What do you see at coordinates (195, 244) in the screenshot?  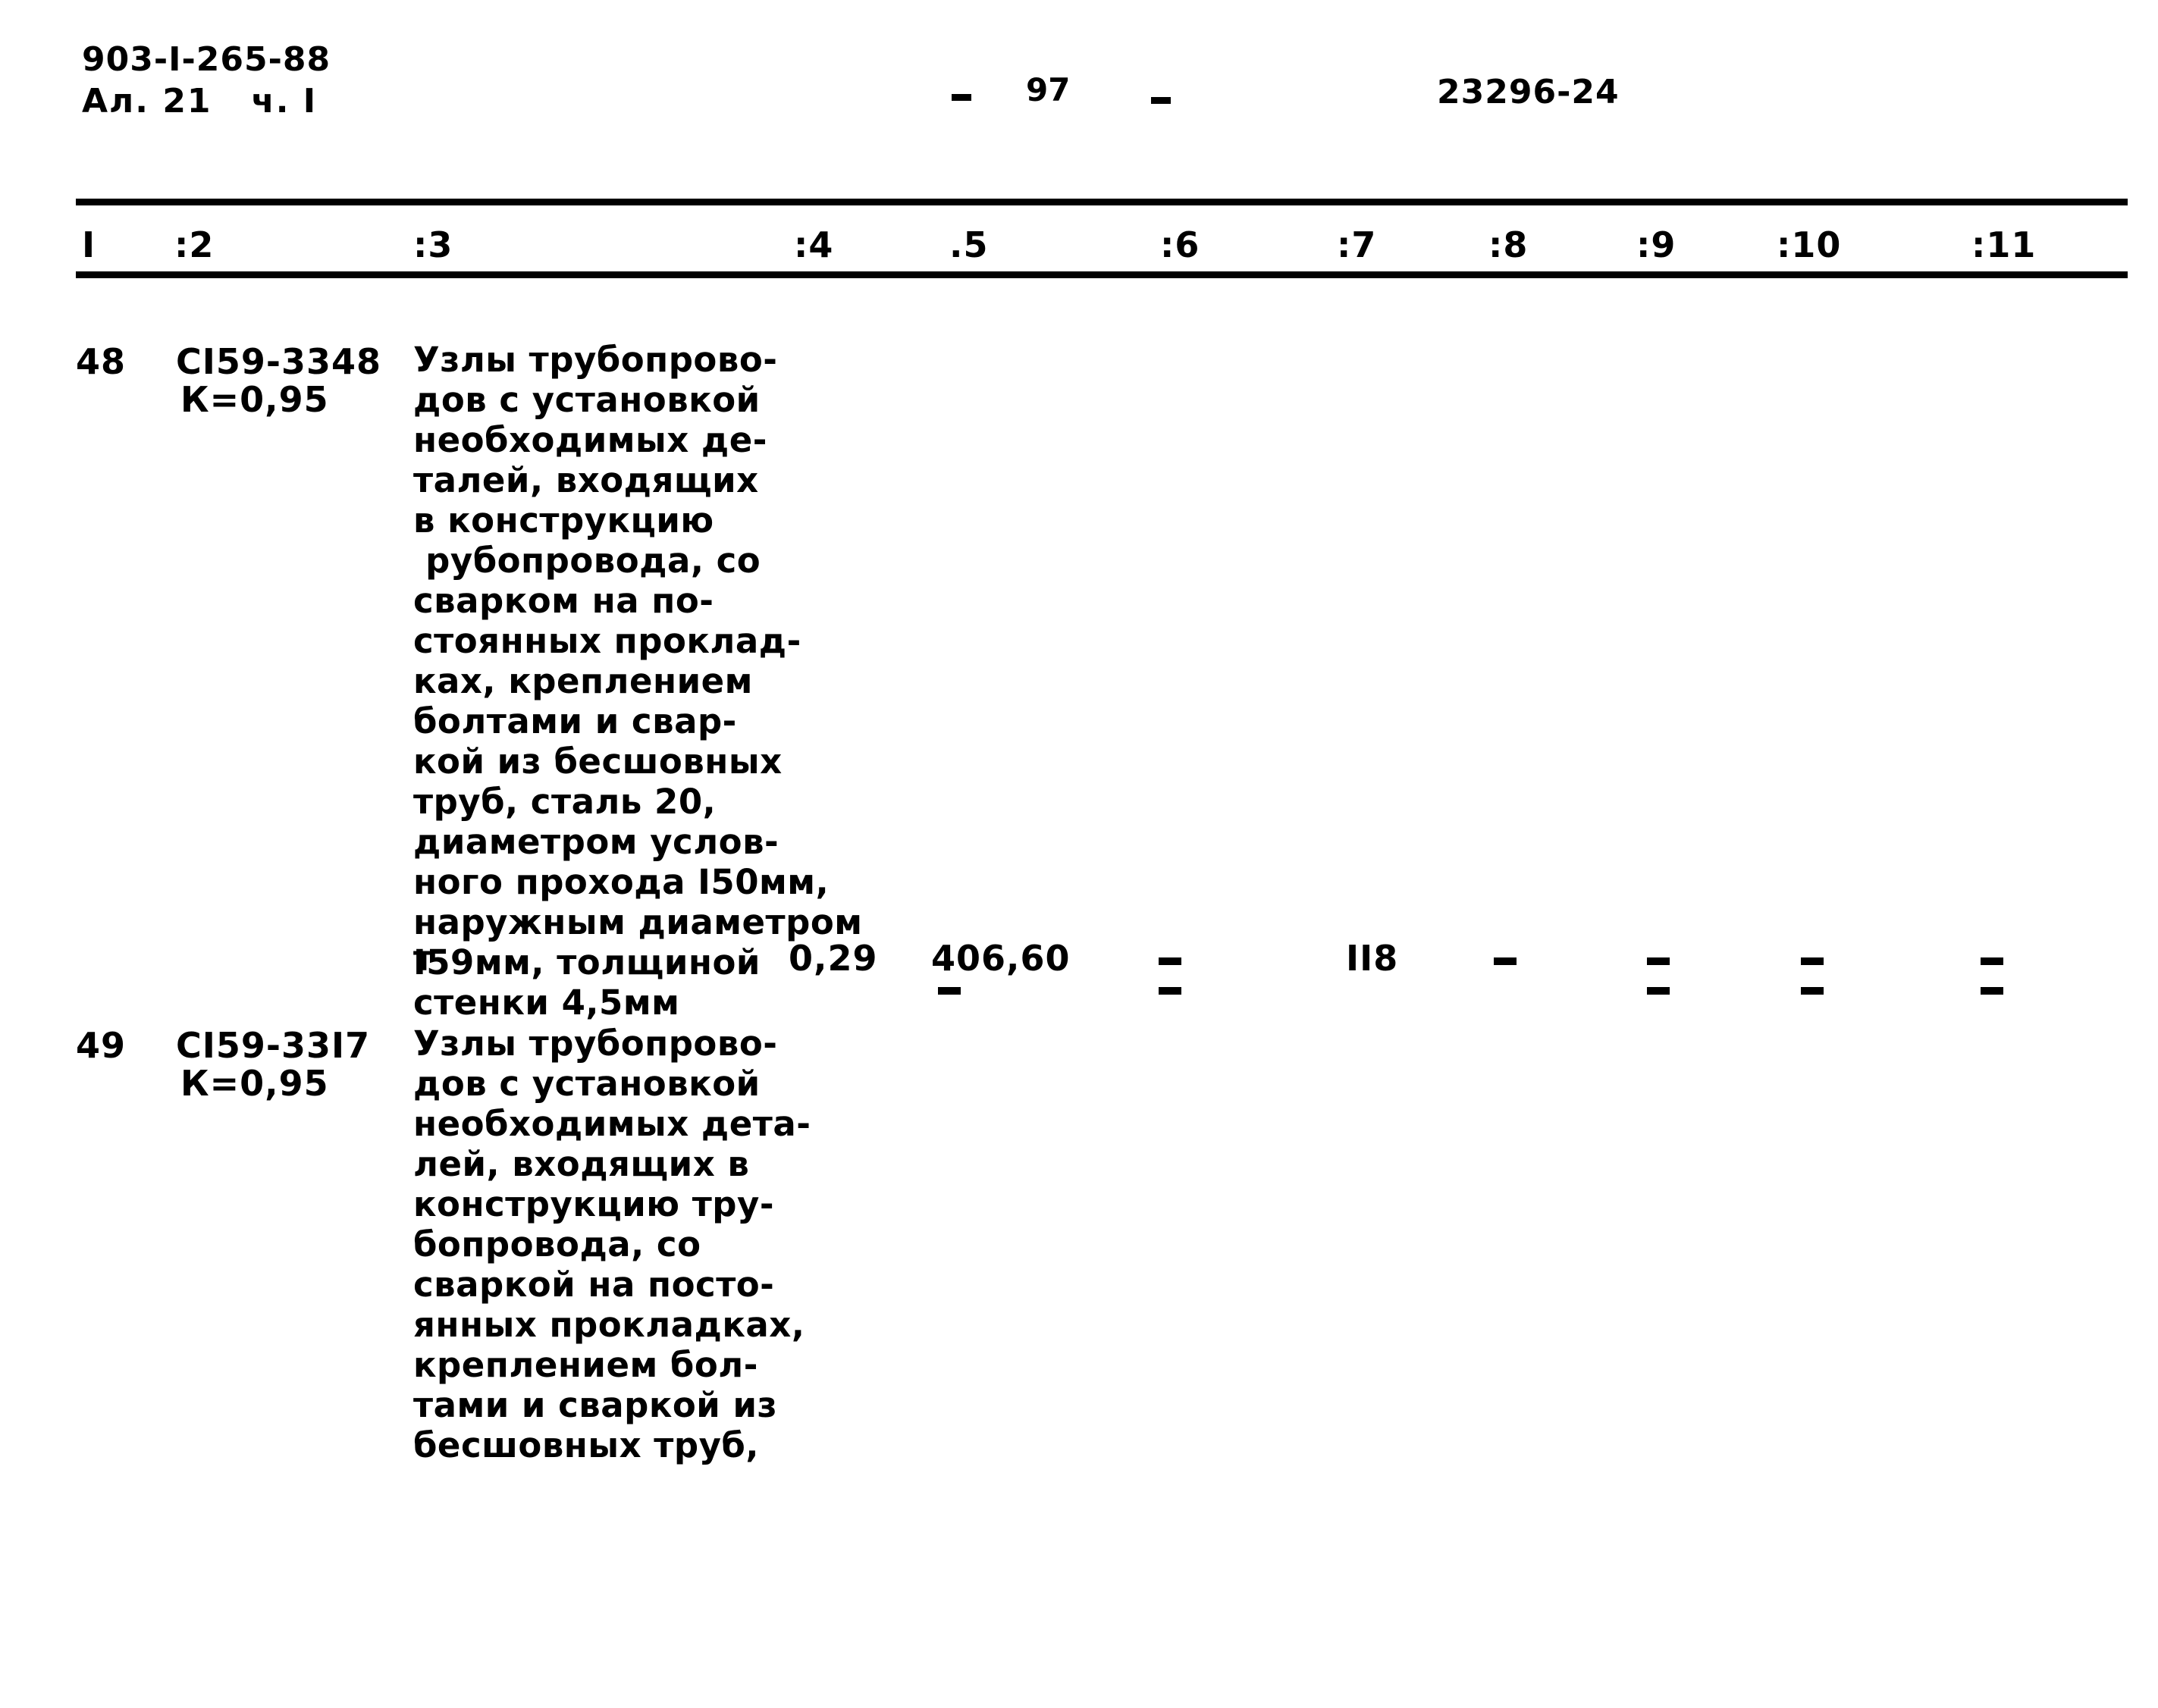 I see `column-header-2: :2` at bounding box center [195, 244].